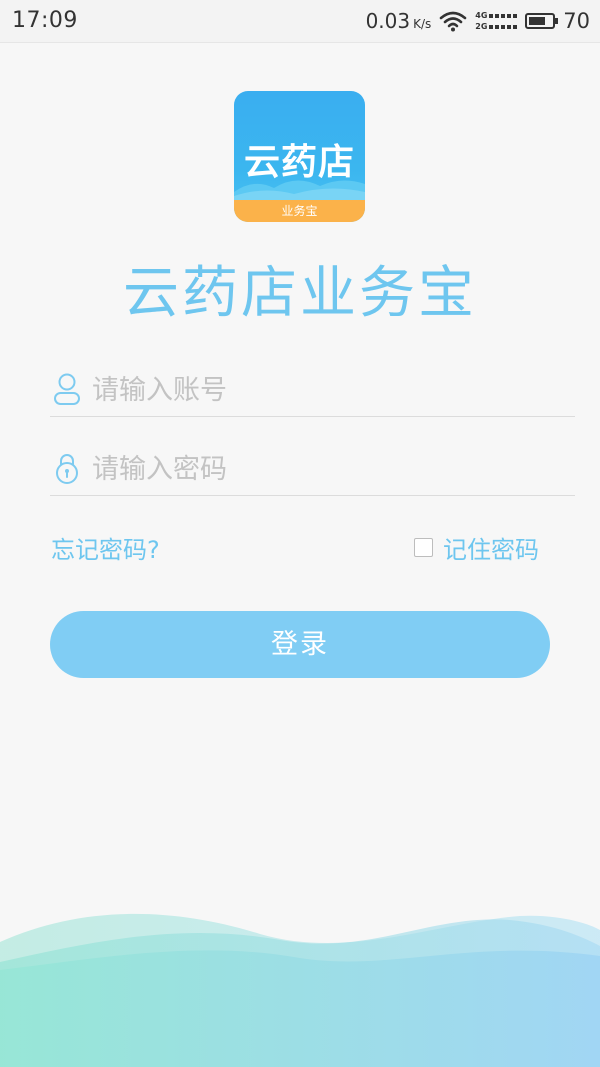  Describe the element at coordinates (300, 293) in the screenshot. I see `app-title: 云药店业务宝` at that location.